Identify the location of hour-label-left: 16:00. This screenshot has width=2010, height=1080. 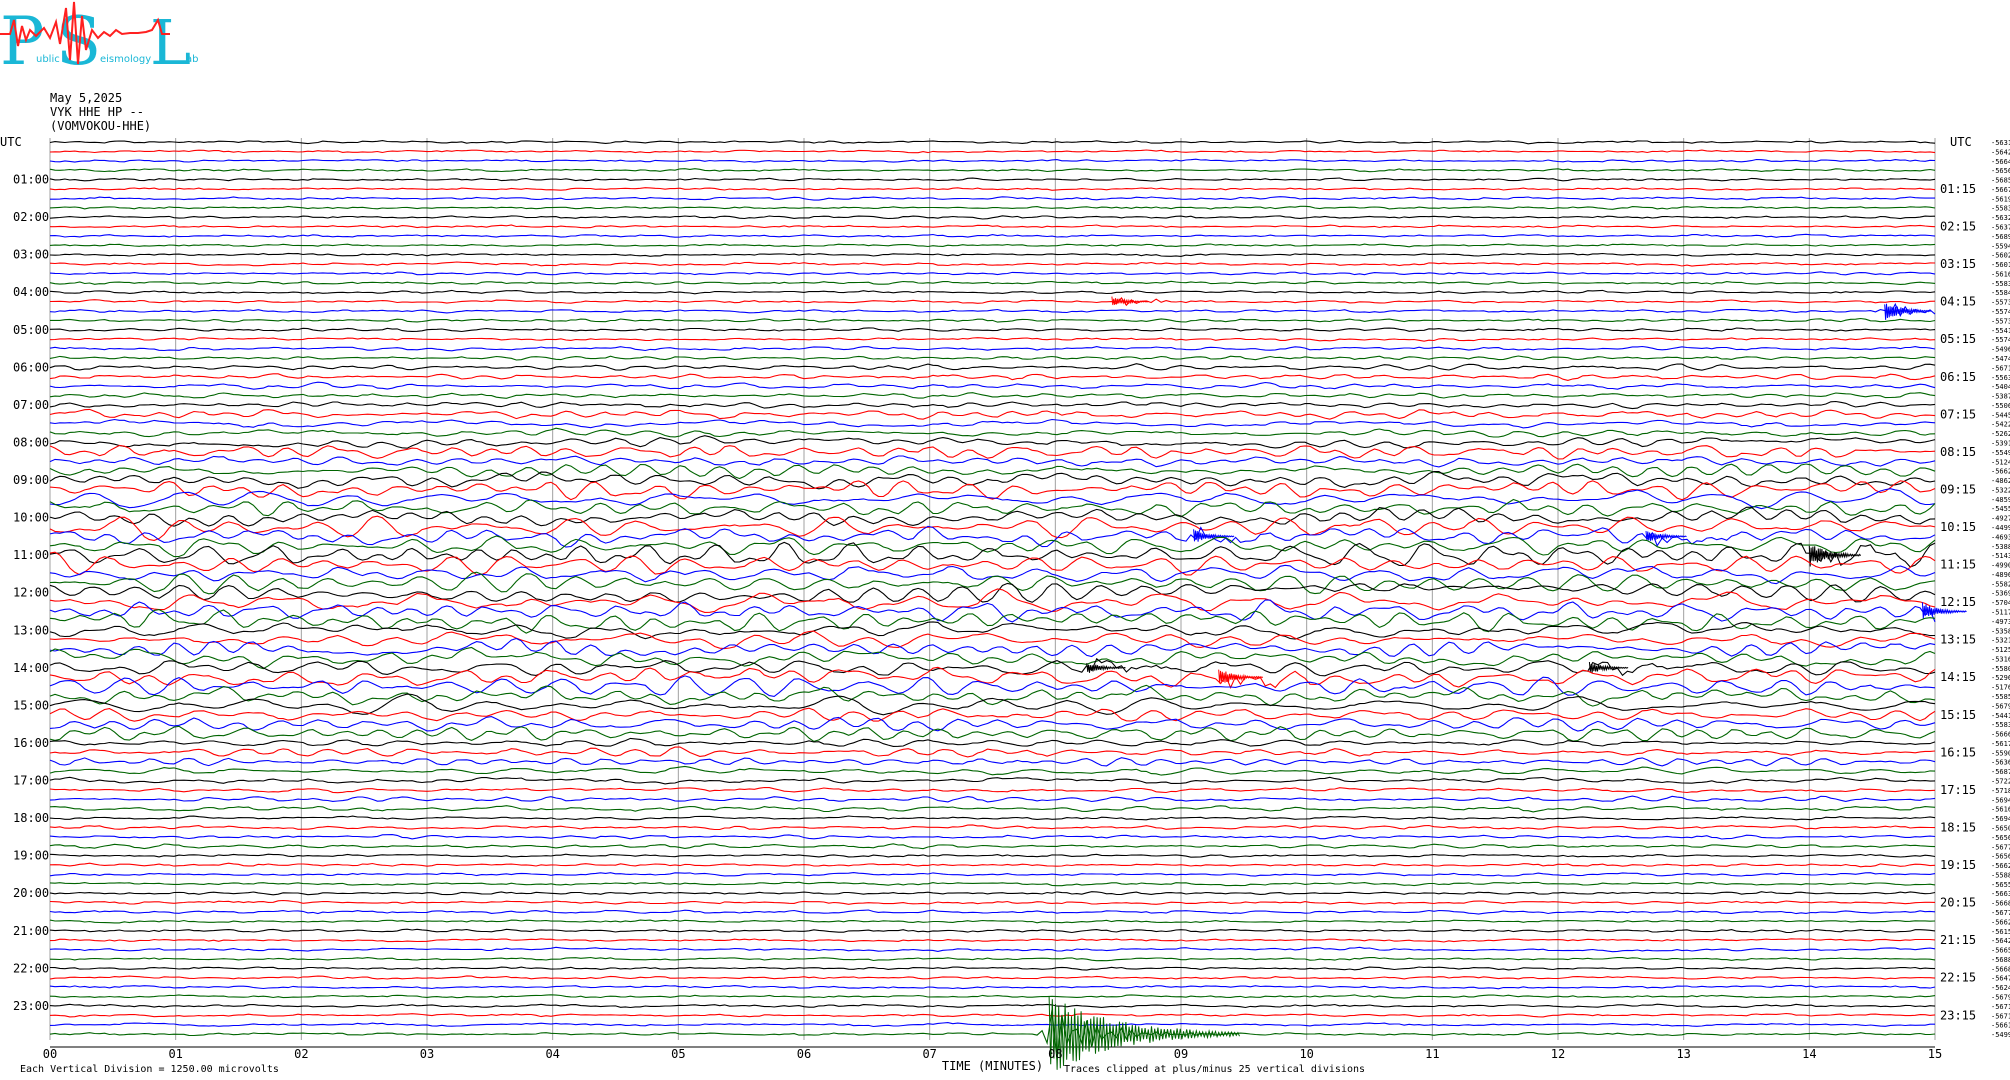
(31, 743).